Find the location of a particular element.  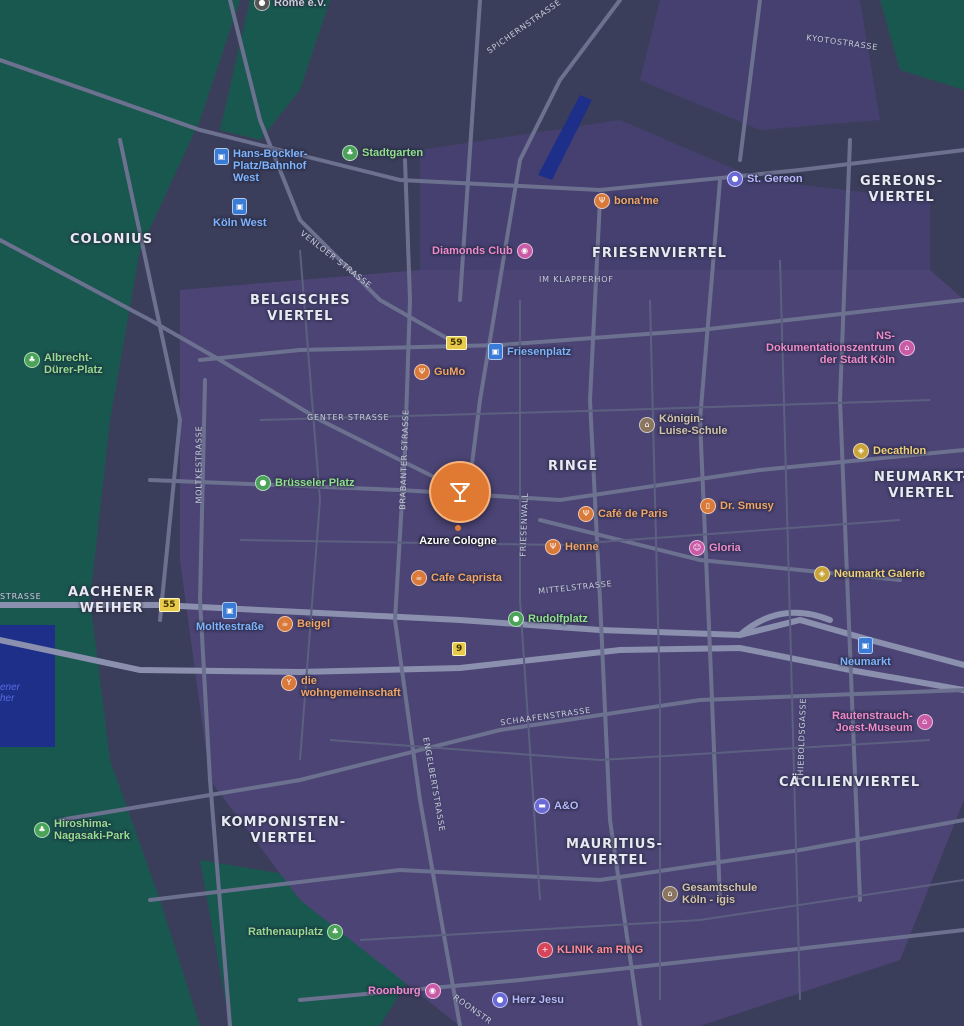

district-mauritiusviertel: MAURITIUS- VIERTEL is located at coordinates (615, 852).